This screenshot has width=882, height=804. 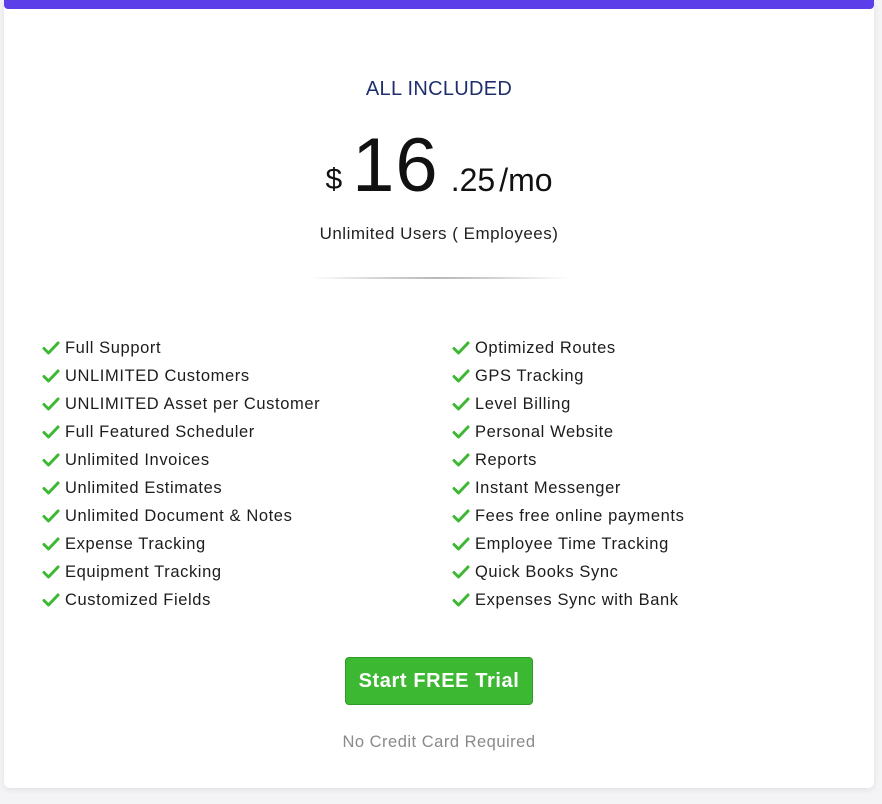 What do you see at coordinates (657, 460) in the screenshot?
I see `feature-item: Reports` at bounding box center [657, 460].